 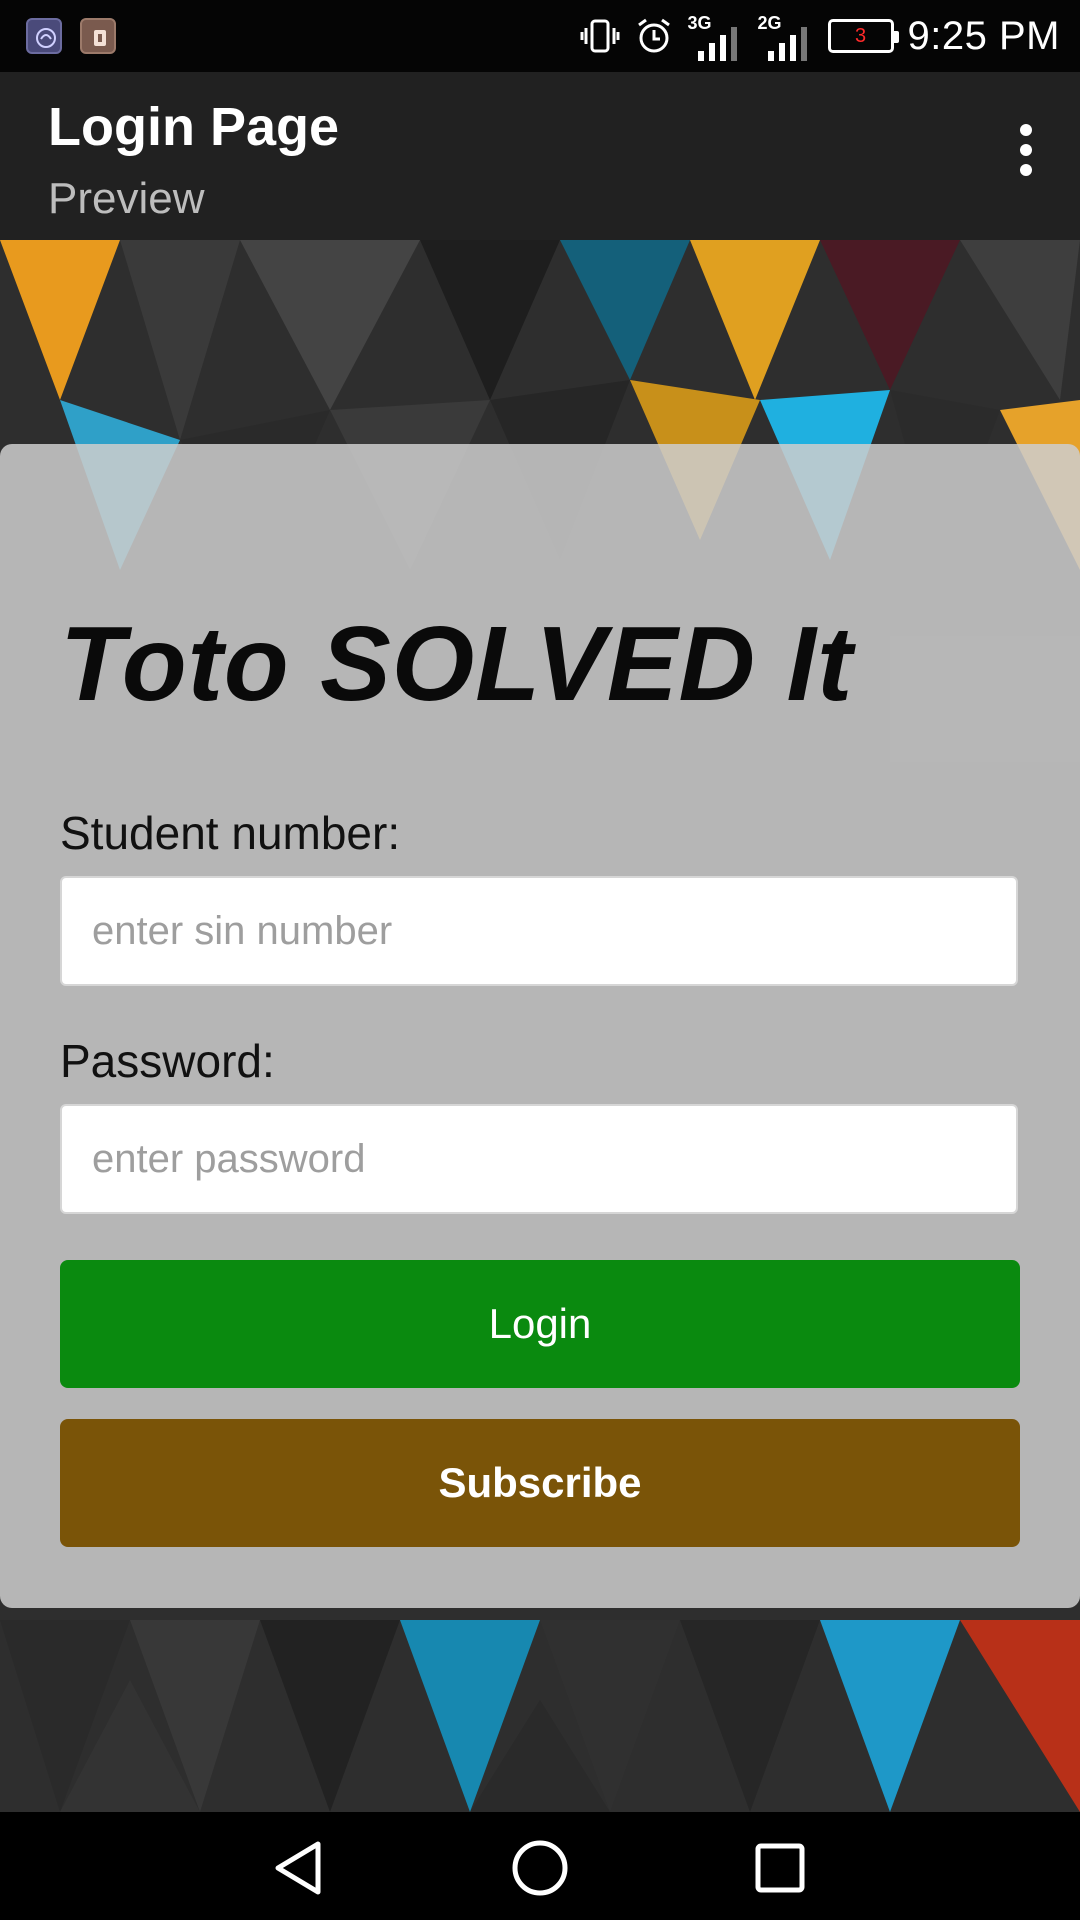 I want to click on password-input, so click(x=539, y=1159).